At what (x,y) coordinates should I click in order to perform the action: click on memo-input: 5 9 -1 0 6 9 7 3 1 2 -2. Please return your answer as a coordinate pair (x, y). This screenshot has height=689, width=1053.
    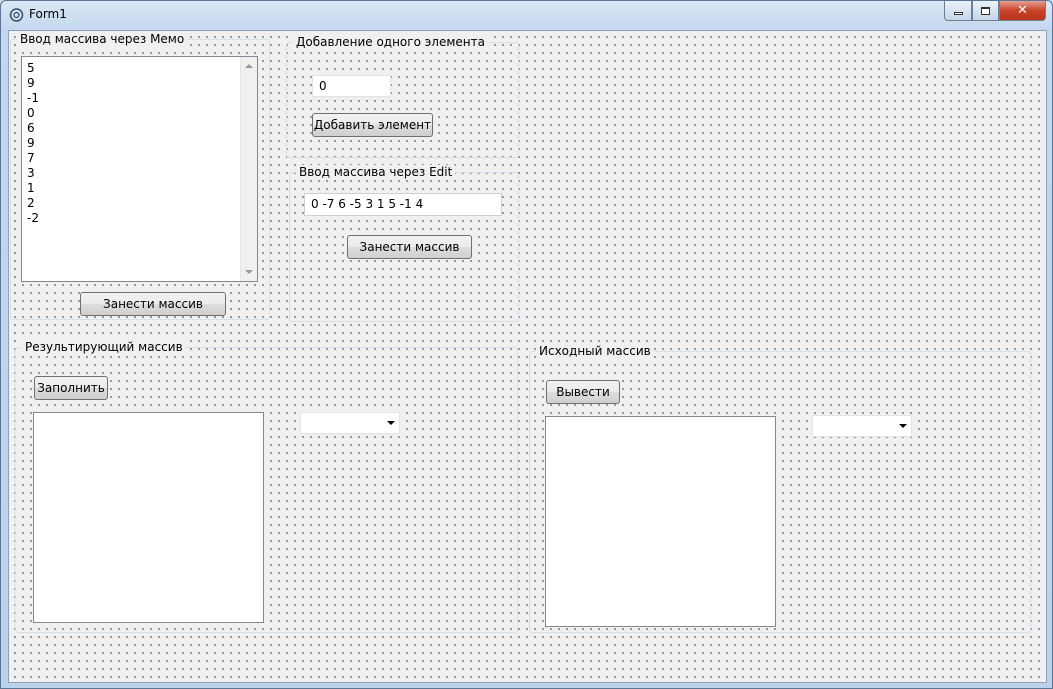
    Looking at the image, I should click on (139, 169).